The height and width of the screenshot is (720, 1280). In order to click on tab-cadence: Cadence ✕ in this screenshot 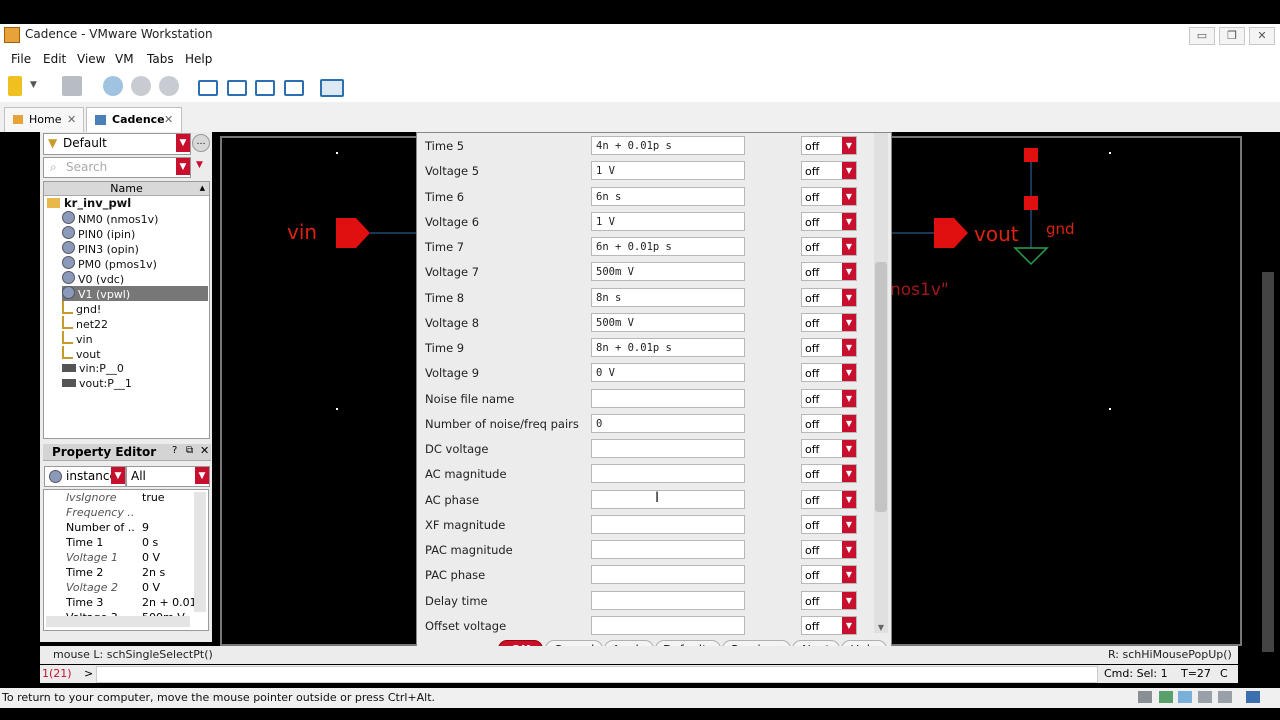, I will do `click(134, 119)`.